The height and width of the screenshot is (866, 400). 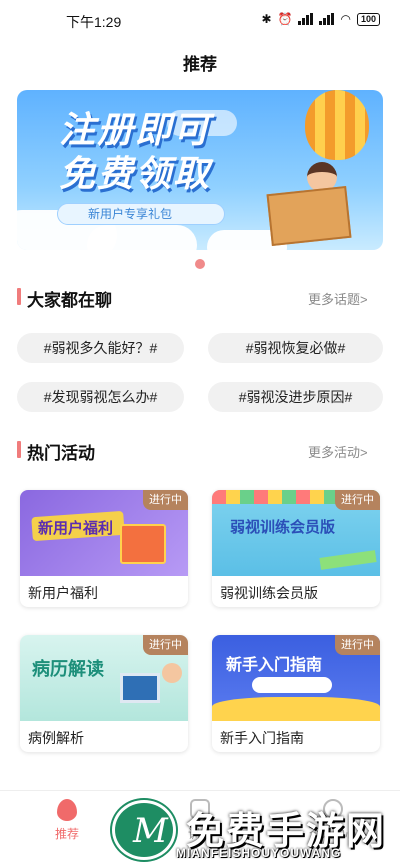 What do you see at coordinates (63, 593) in the screenshot?
I see `activity-card-label: 新用户福利` at bounding box center [63, 593].